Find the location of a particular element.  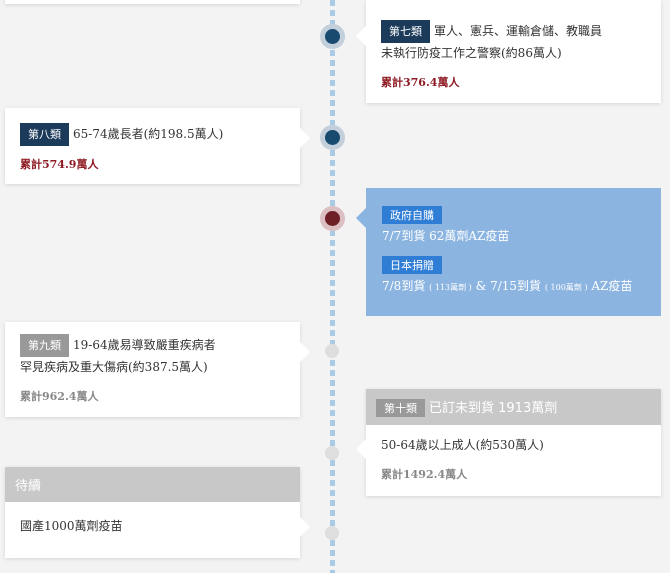

category-tag: 第十類 is located at coordinates (400, 408).